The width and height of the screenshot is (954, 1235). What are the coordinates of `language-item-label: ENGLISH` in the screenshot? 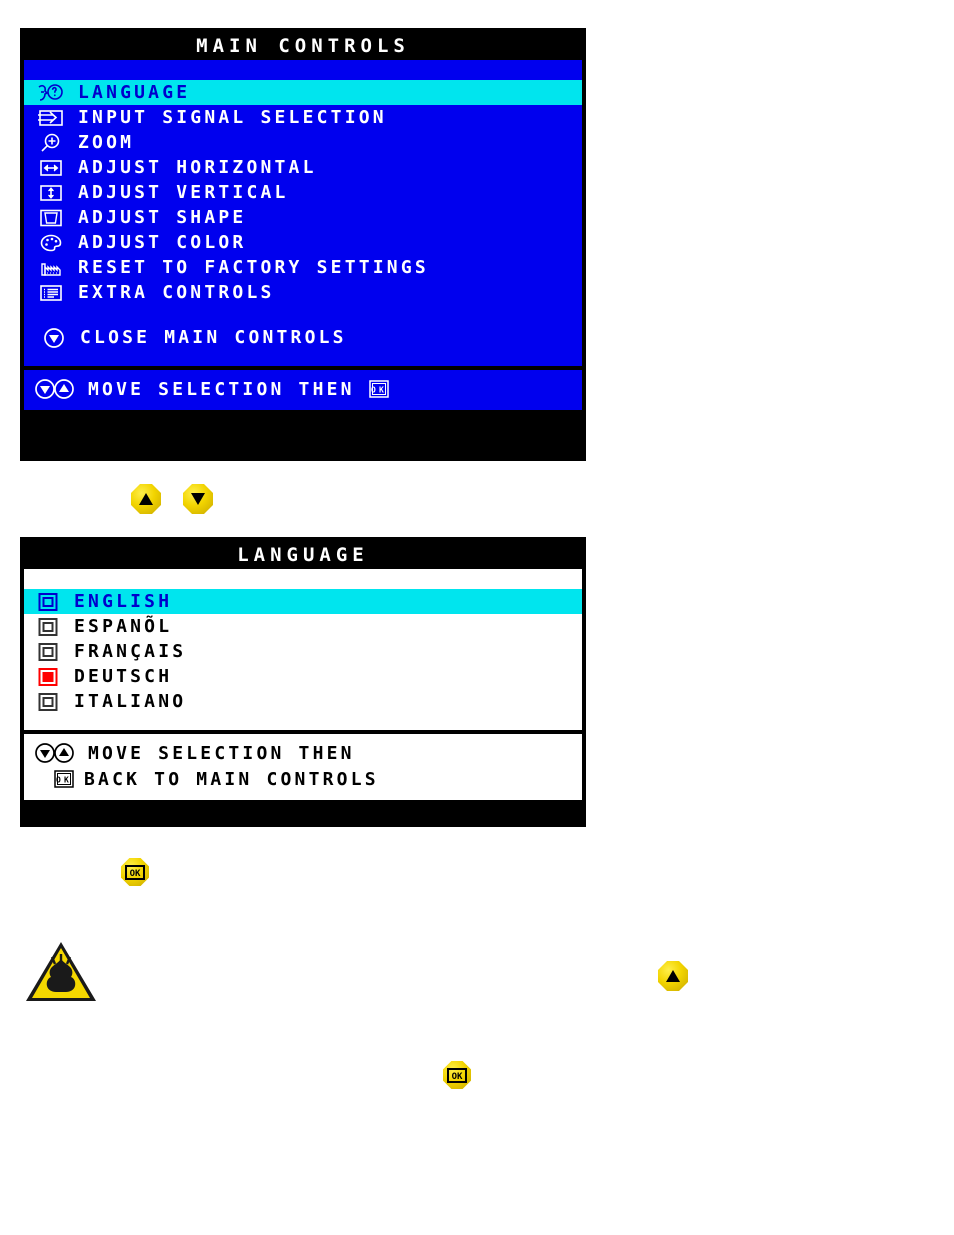 It's located at (123, 601).